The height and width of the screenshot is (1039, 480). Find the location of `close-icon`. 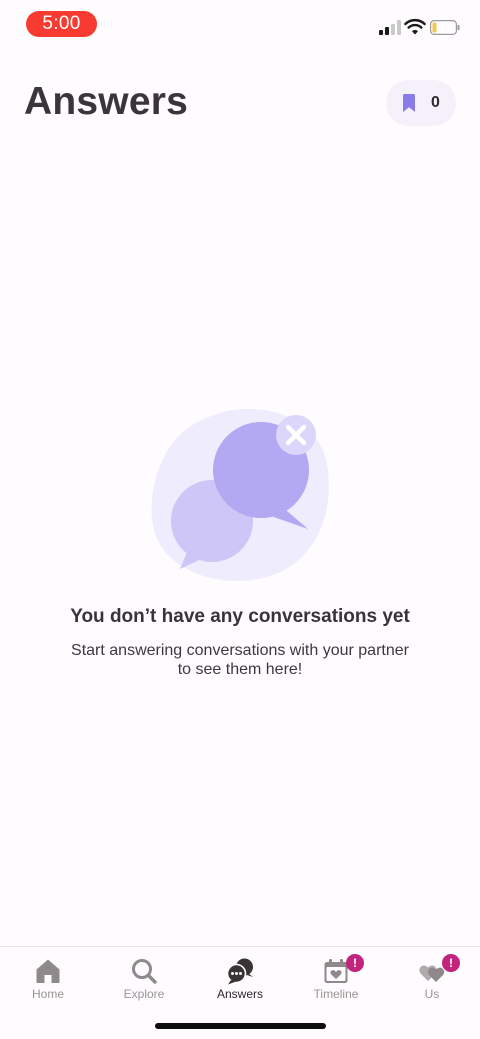

close-icon is located at coordinates (296, 435).